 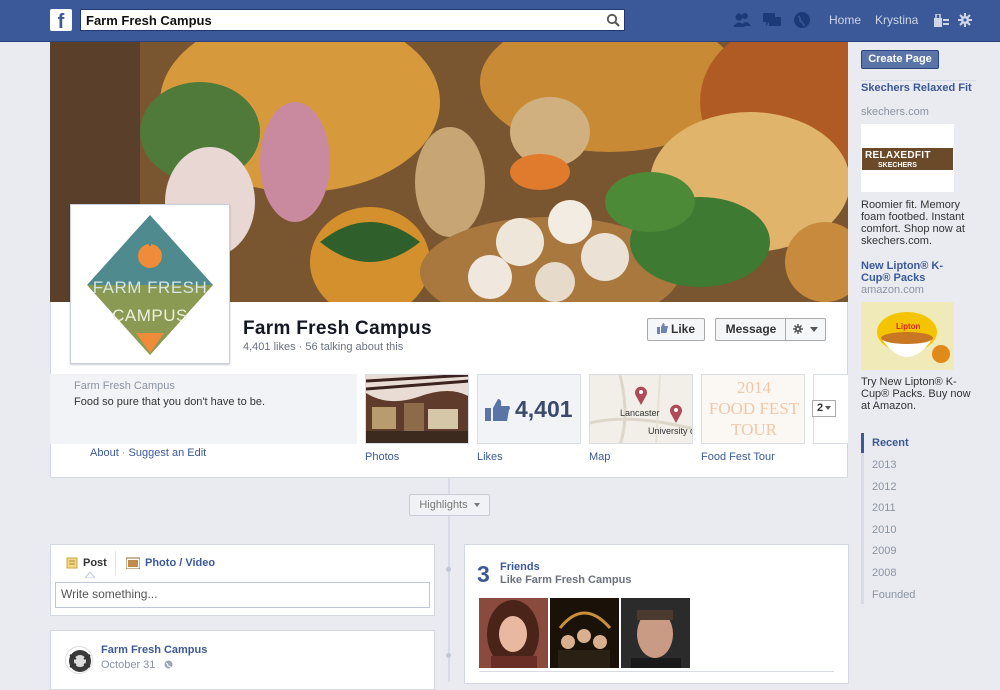 What do you see at coordinates (908, 326) in the screenshot?
I see `ad-image-text: Lipton` at bounding box center [908, 326].